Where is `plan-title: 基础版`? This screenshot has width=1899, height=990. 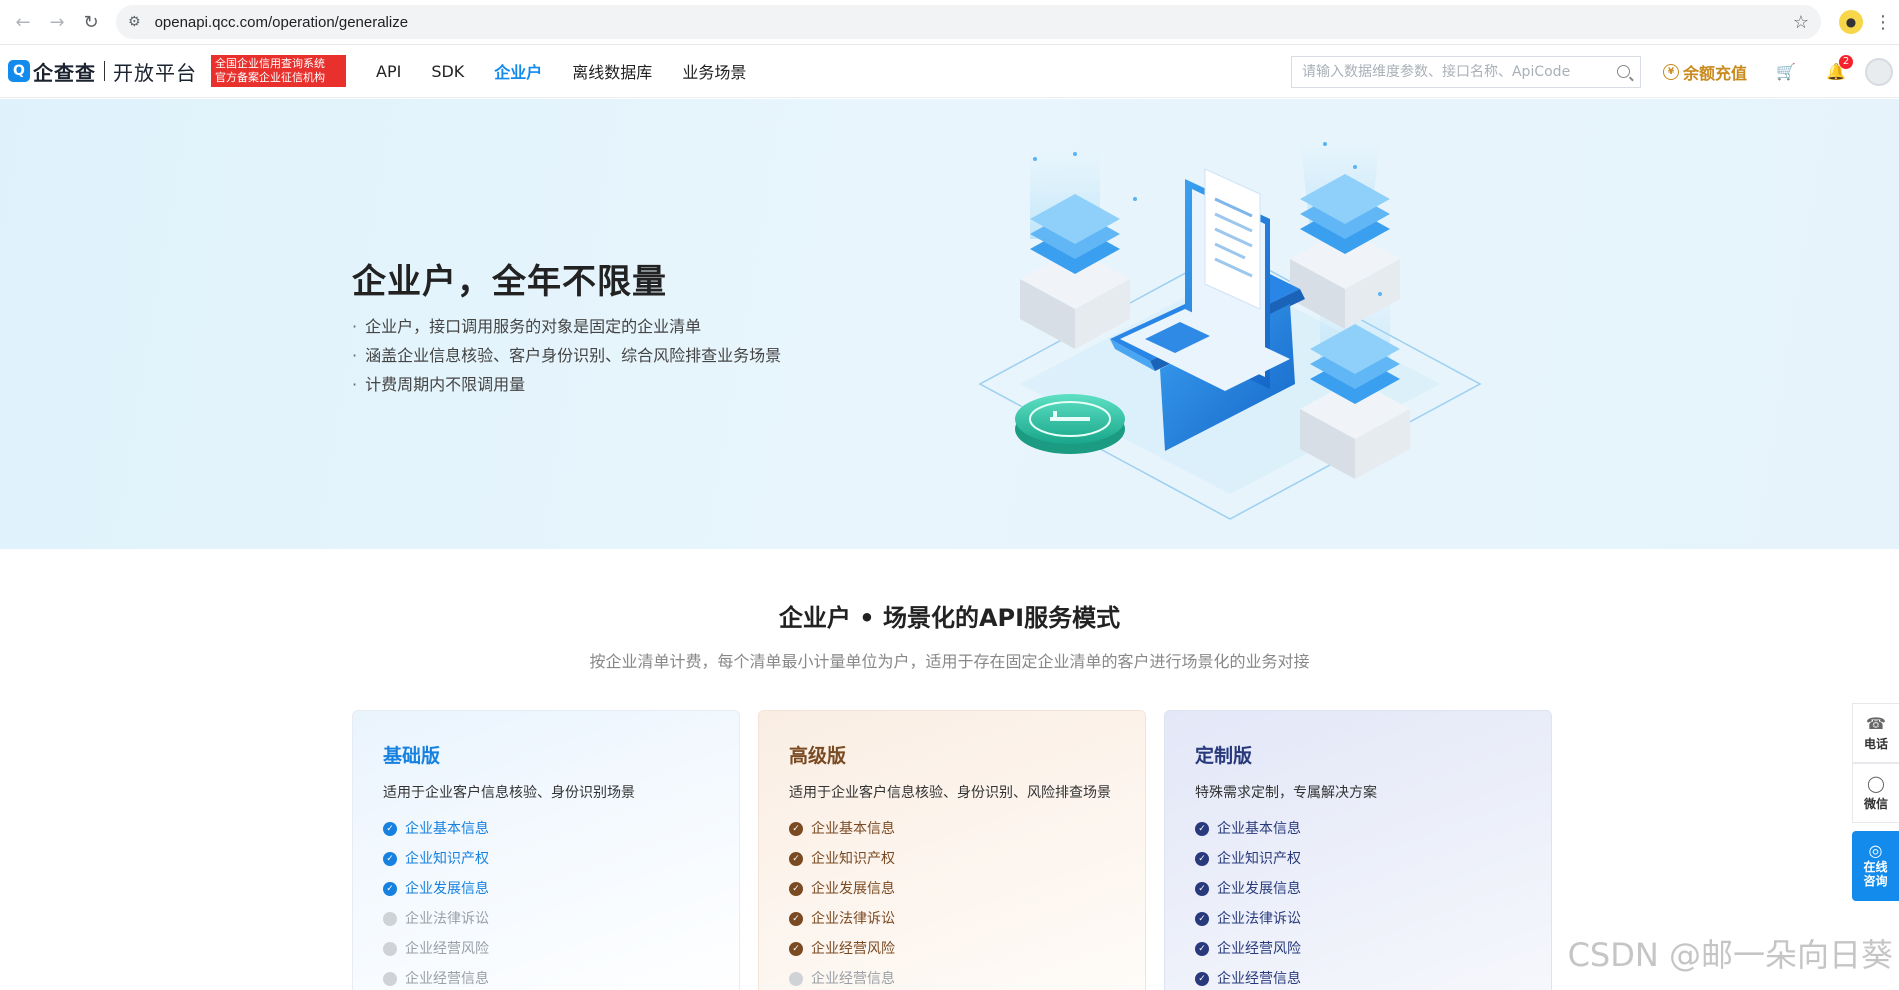 plan-title: 基础版 is located at coordinates (412, 756).